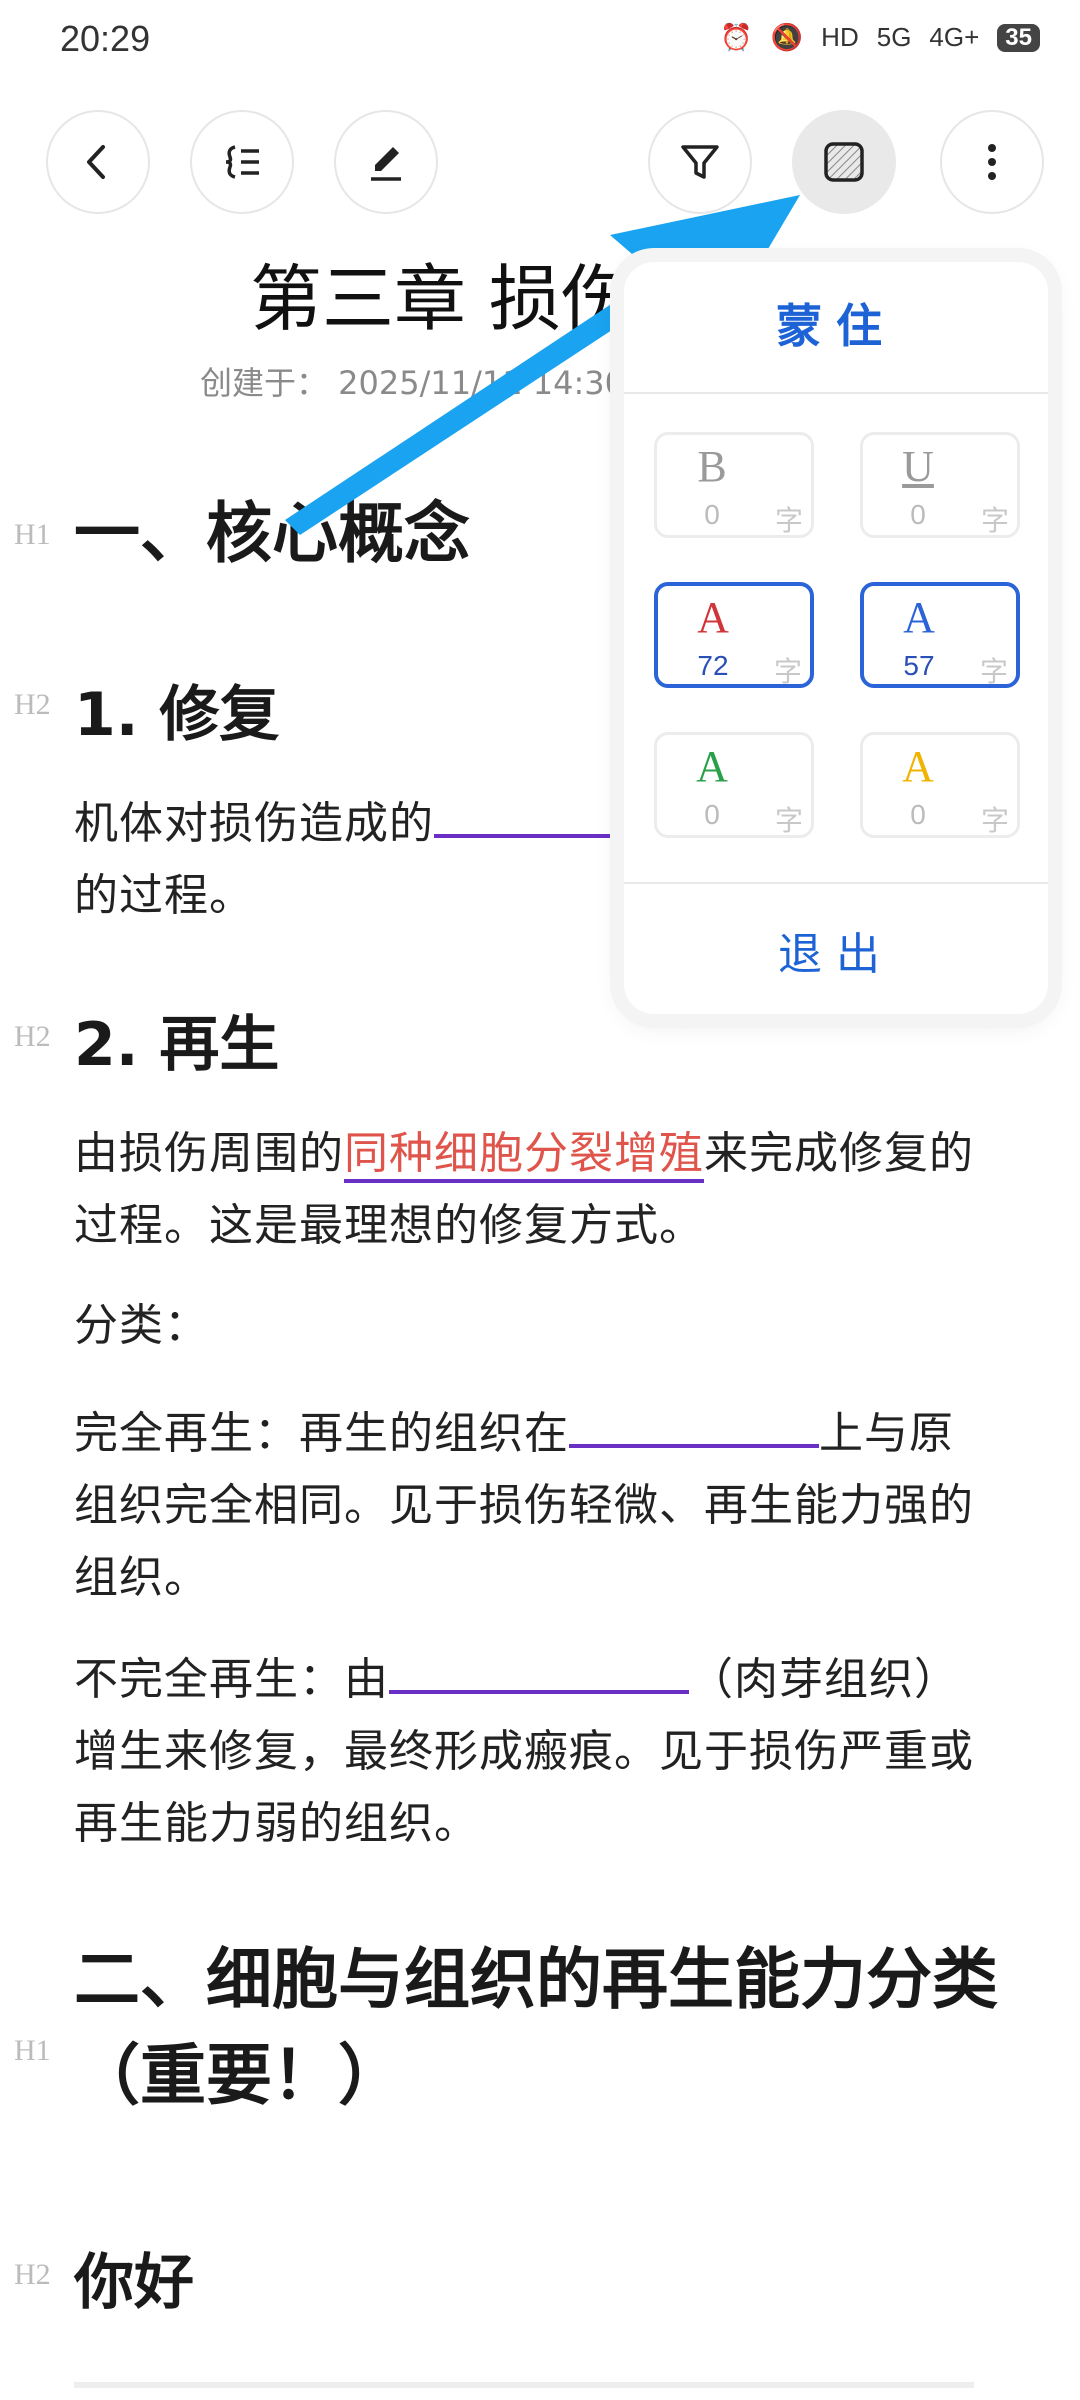 This screenshot has width=1080, height=2400. What do you see at coordinates (712, 466) in the screenshot?
I see `mask-style-symbol: B` at bounding box center [712, 466].